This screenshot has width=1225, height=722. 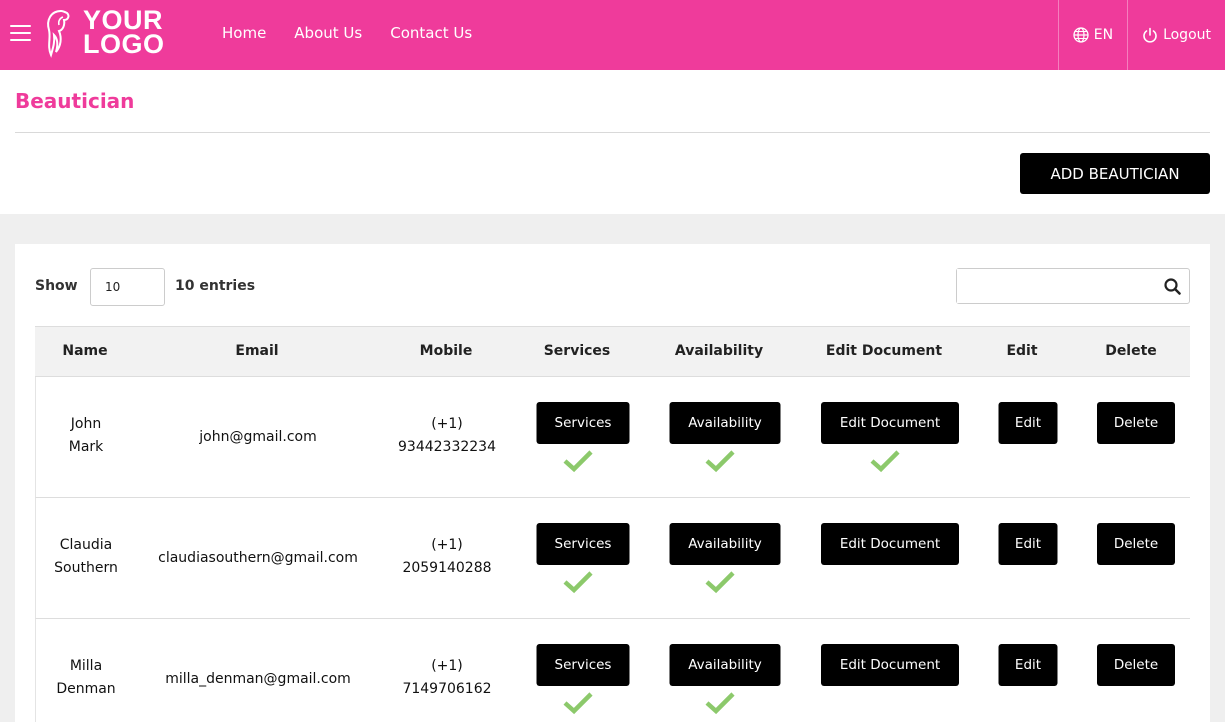 What do you see at coordinates (58, 33) in the screenshot?
I see `woman-silhouette-logo-icon` at bounding box center [58, 33].